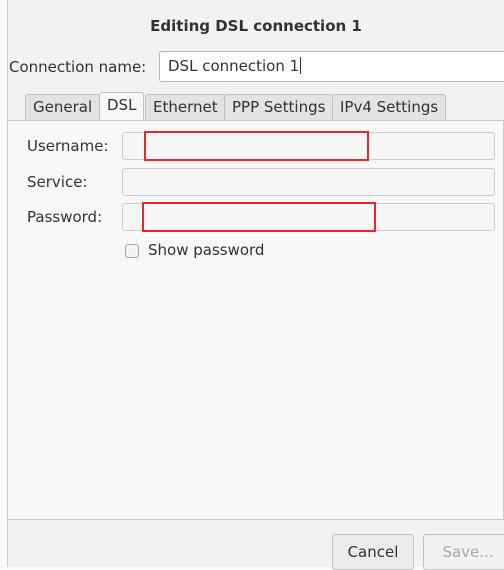 This screenshot has width=504, height=570. Describe the element at coordinates (331, 66) in the screenshot. I see `connection-name-input: DSL connection 1` at that location.